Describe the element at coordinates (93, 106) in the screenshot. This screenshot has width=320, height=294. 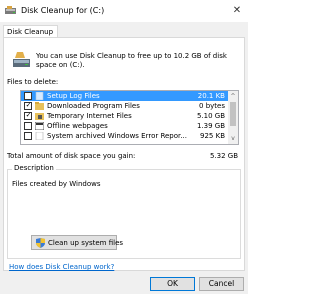
I see `file-name: Downloaded Program Files` at that location.